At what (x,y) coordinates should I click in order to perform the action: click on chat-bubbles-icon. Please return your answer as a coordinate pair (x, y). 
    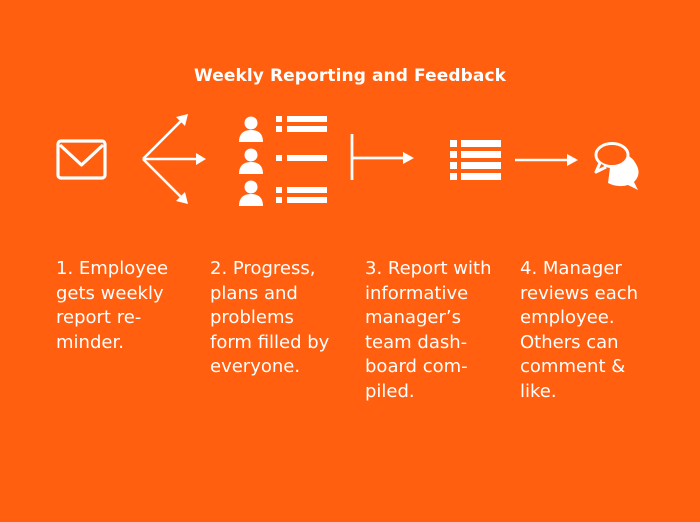
    Looking at the image, I should click on (616, 166).